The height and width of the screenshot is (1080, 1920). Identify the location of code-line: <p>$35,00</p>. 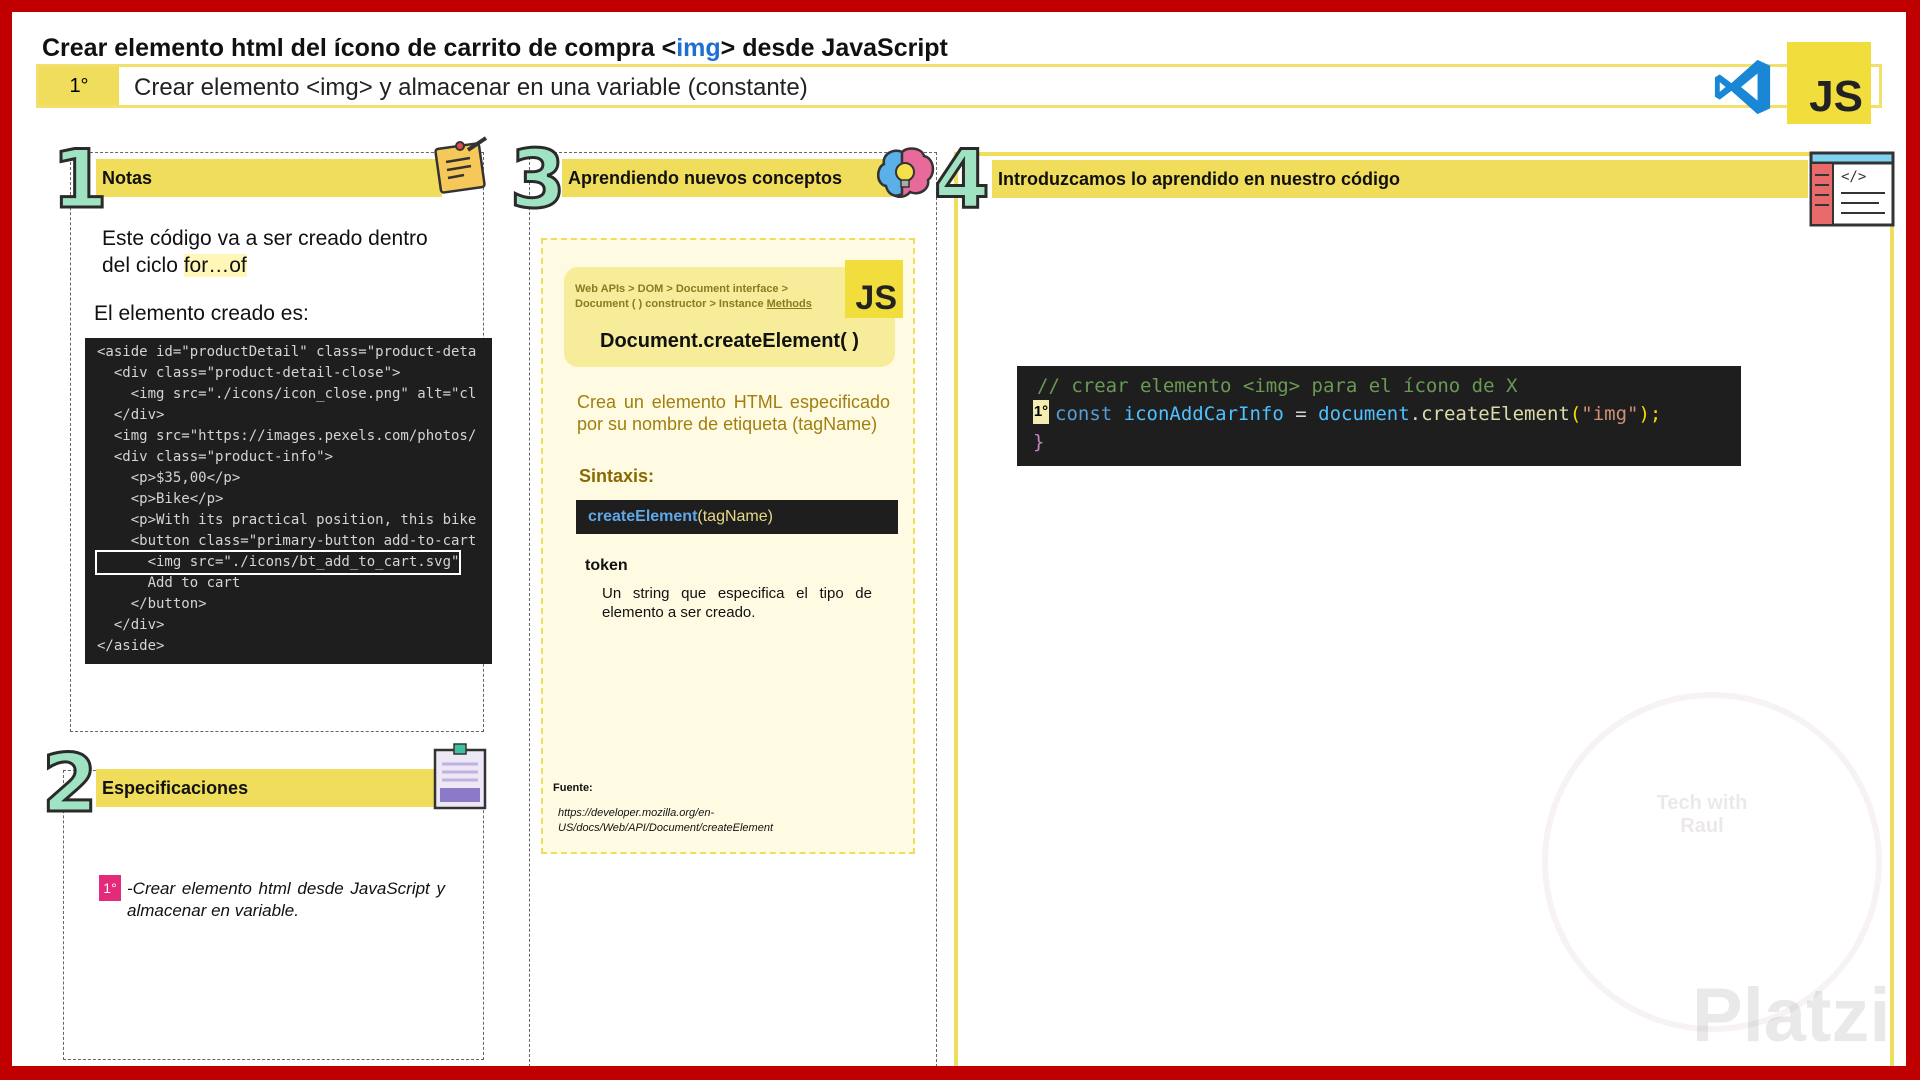
(169, 478).